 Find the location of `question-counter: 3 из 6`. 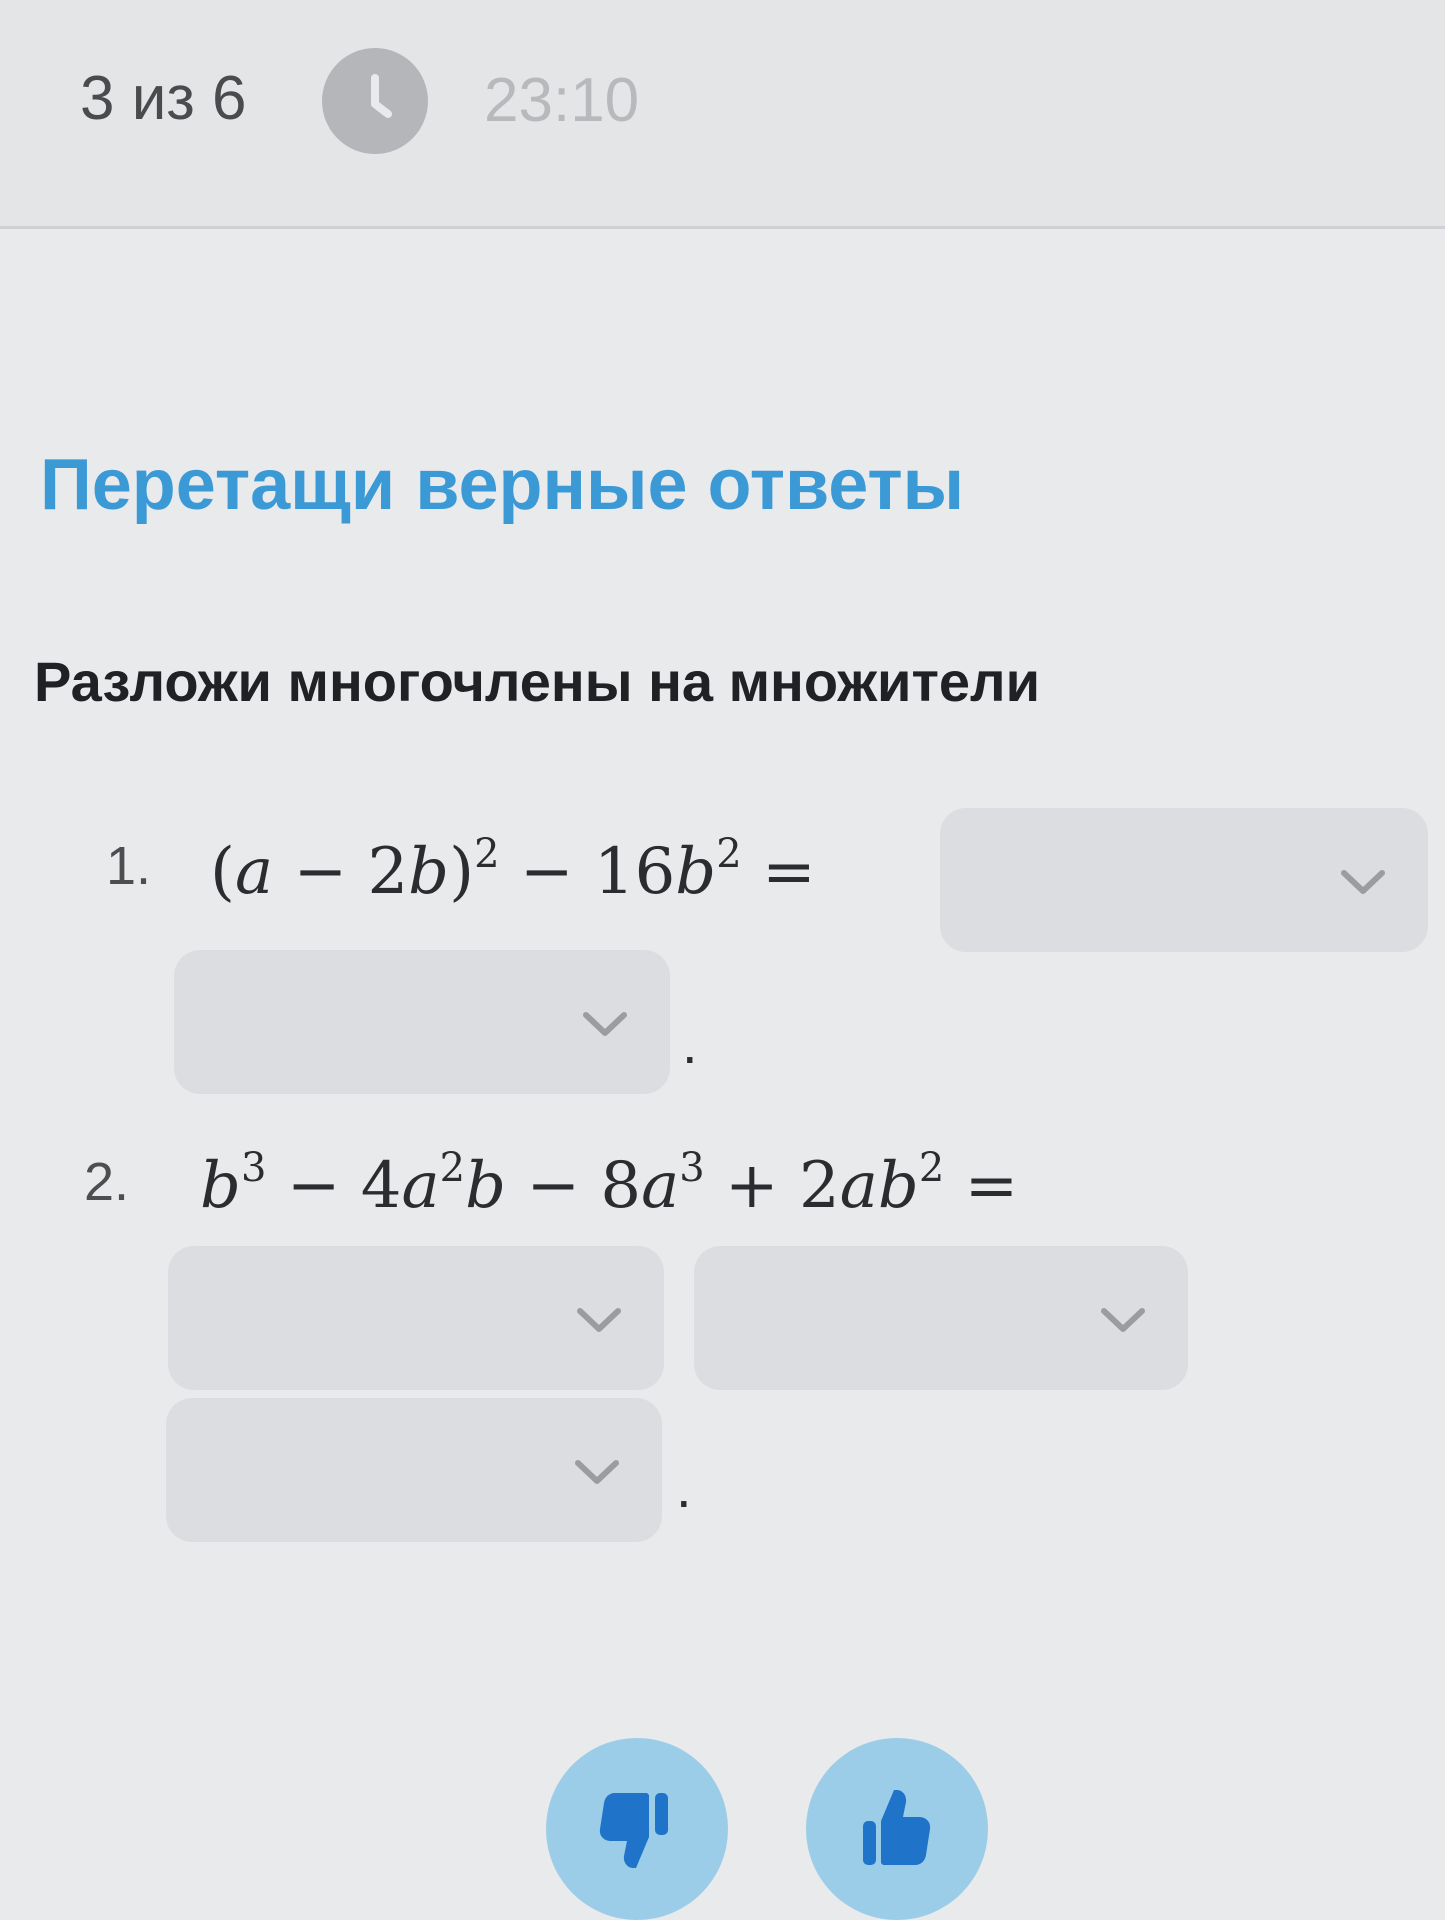

question-counter: 3 из 6 is located at coordinates (163, 98).